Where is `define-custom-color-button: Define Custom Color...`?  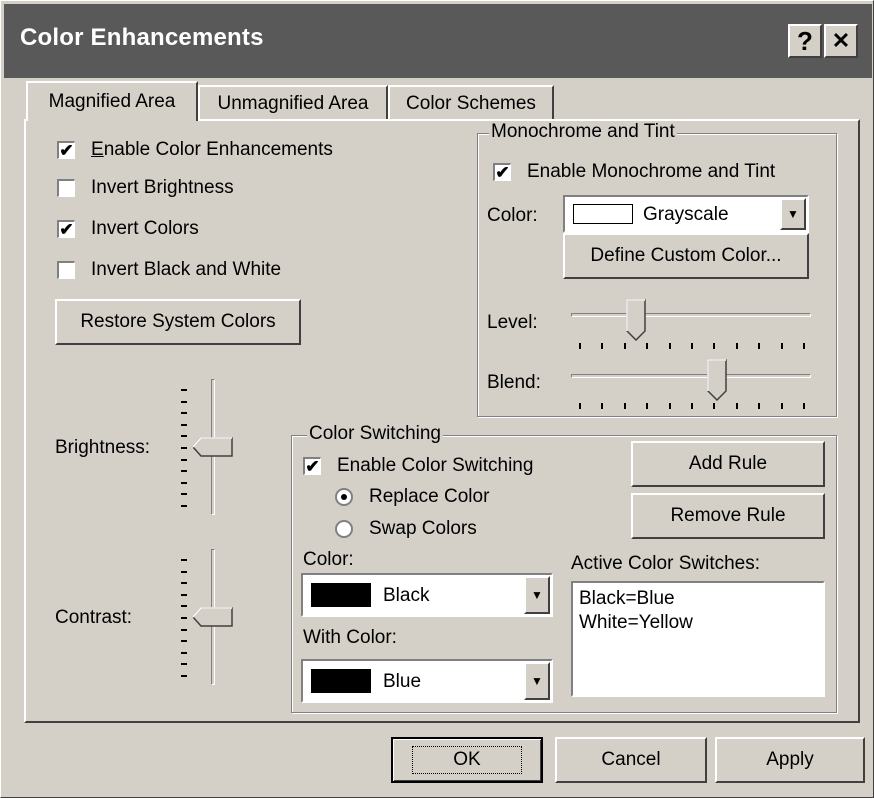
define-custom-color-button: Define Custom Color... is located at coordinates (686, 256).